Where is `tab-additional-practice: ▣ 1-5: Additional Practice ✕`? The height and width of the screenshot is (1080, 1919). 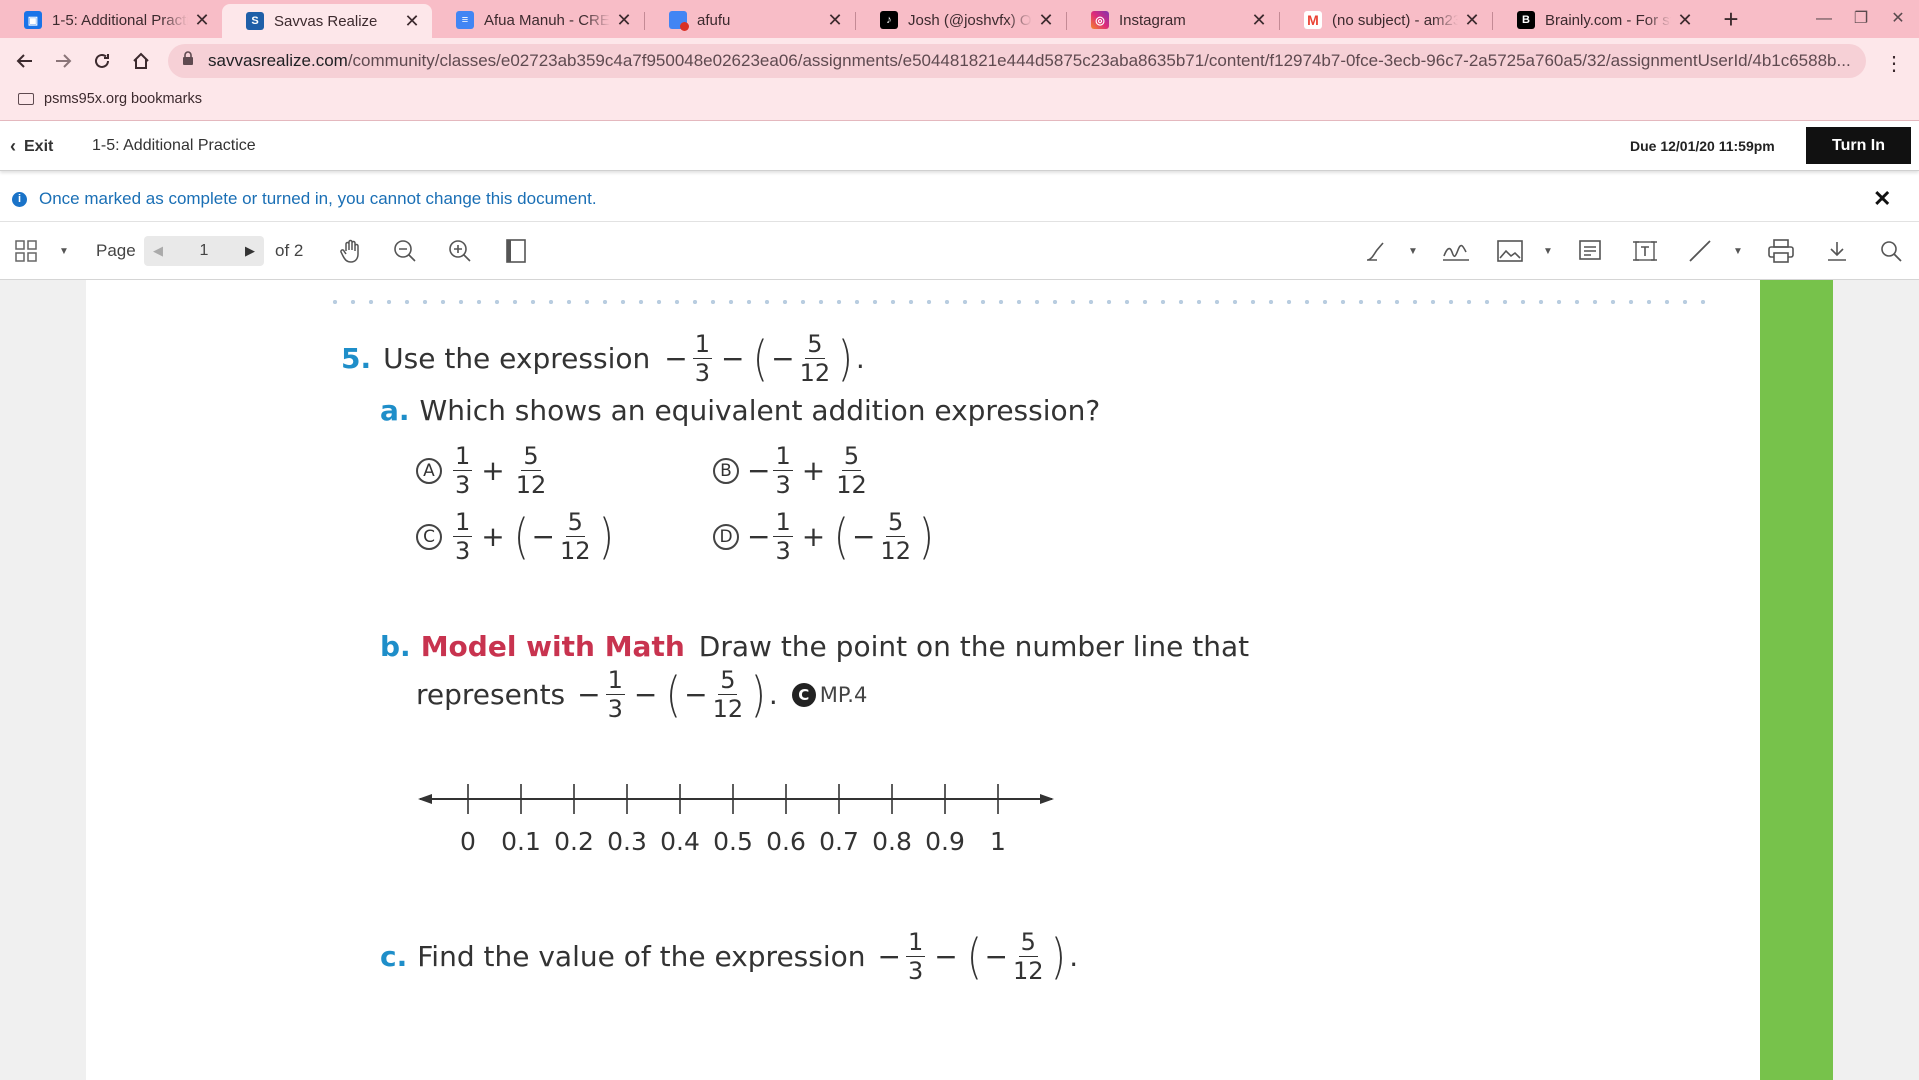
tab-additional-practice: ▣ 1-5: Additional Practice ✕ is located at coordinates (111, 20).